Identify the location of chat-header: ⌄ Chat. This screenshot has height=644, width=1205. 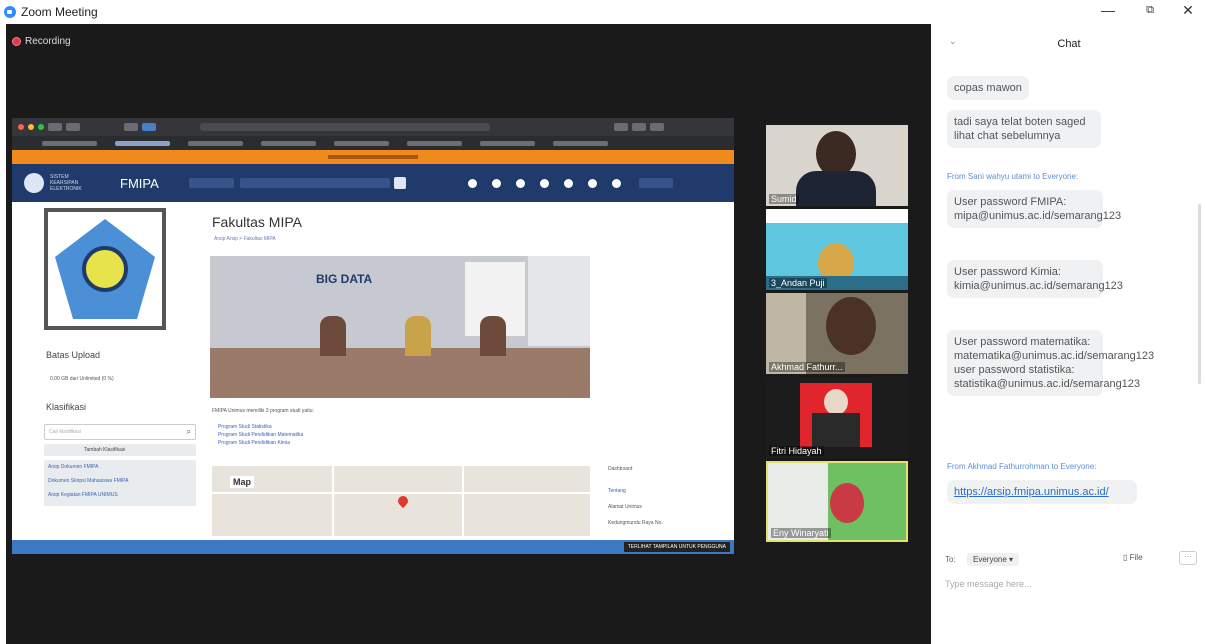
(1069, 44).